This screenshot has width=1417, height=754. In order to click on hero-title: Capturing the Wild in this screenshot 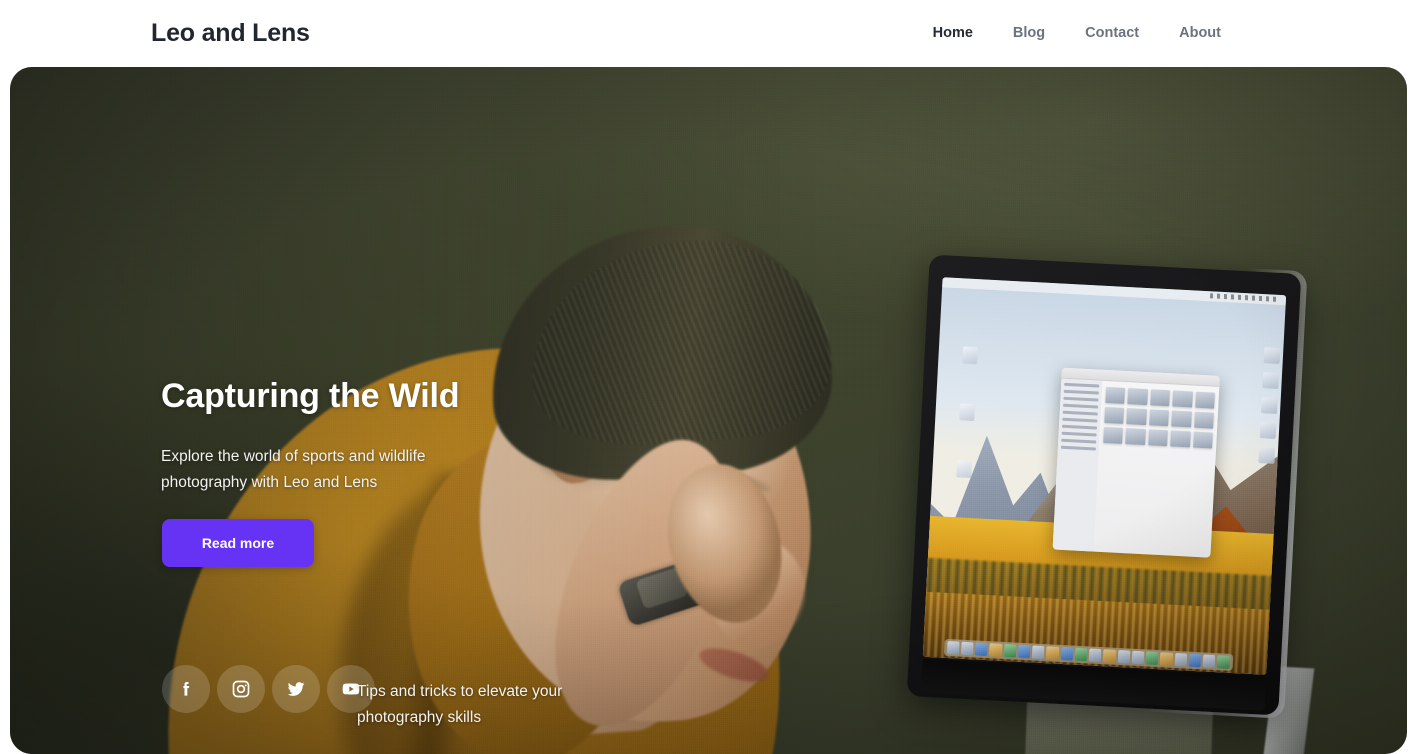, I will do `click(310, 396)`.